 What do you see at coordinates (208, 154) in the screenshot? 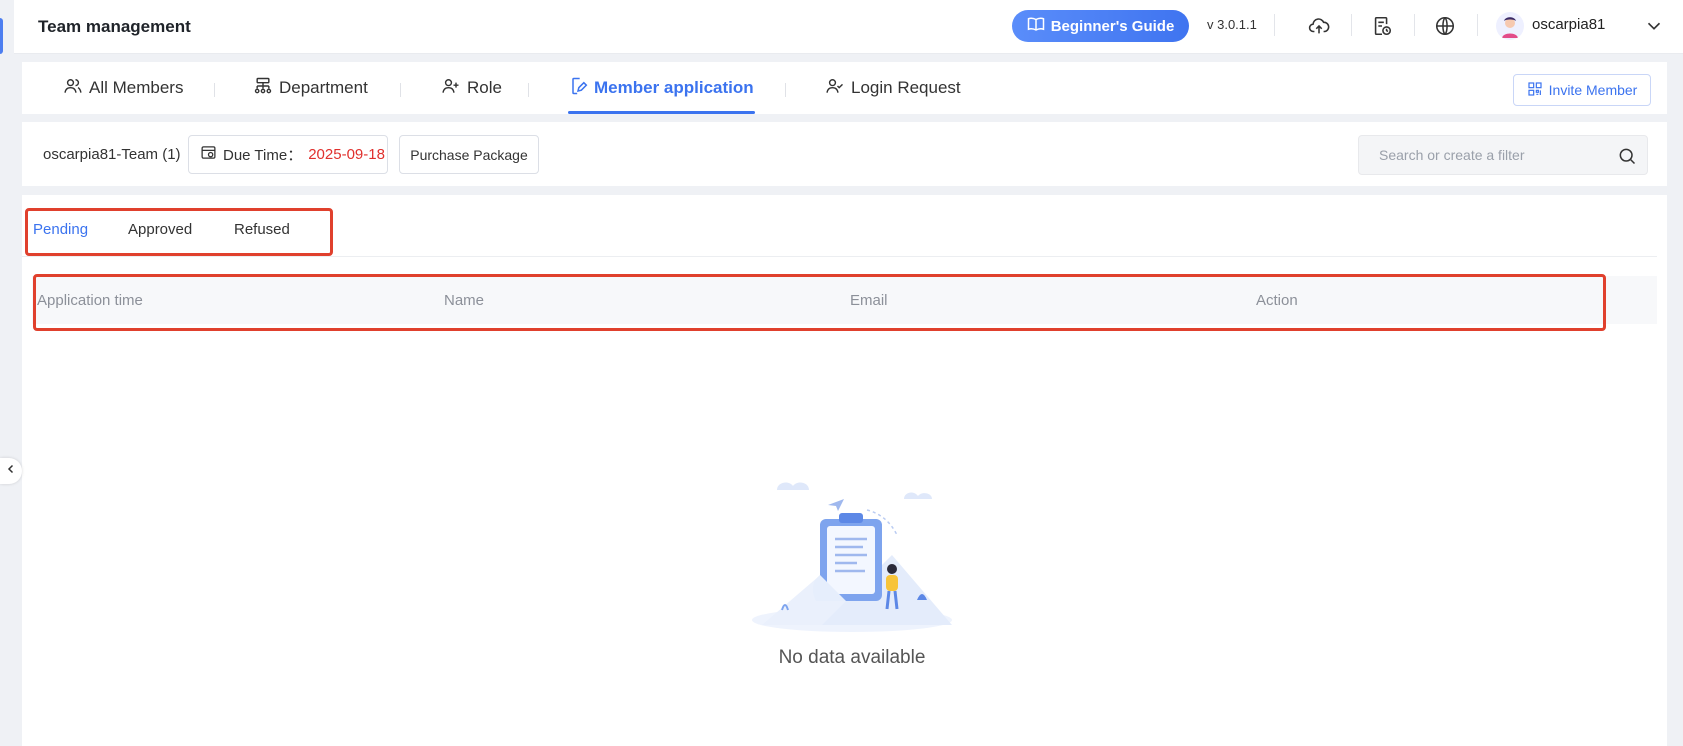
I see `calendar-clock-icon` at bounding box center [208, 154].